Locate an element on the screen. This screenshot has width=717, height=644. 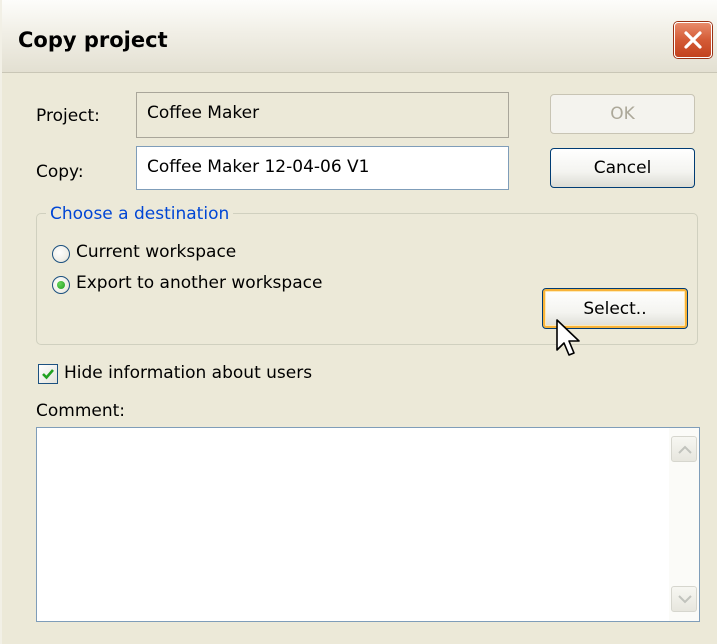
hide-users-checkbox is located at coordinates (48, 374).